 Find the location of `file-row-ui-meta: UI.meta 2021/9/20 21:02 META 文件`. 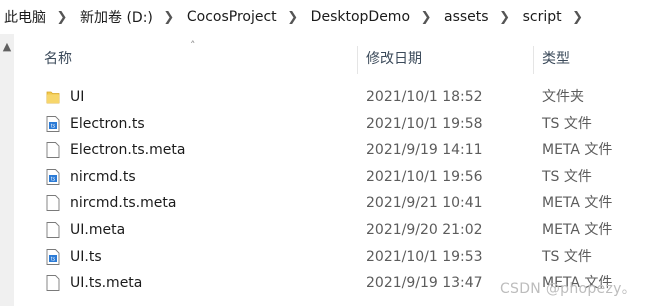

file-row-ui-meta: UI.meta 2021/9/20 21:02 META 文件 is located at coordinates (332, 230).